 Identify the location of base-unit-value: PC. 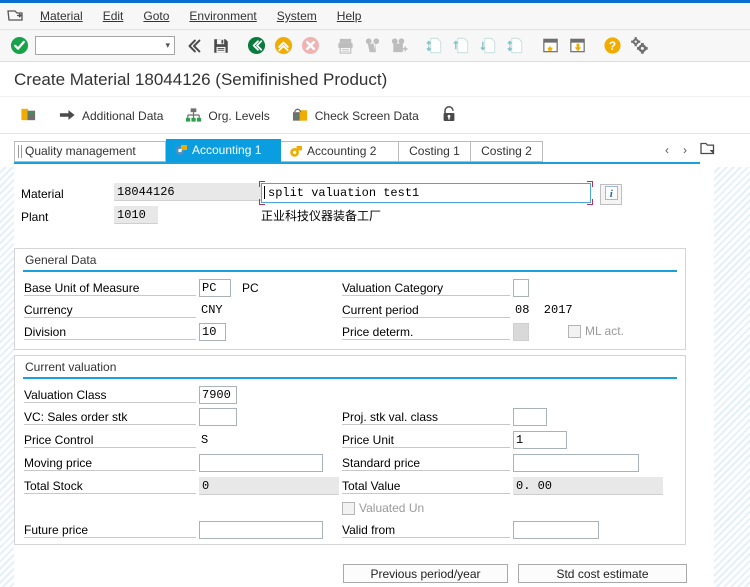
(209, 288).